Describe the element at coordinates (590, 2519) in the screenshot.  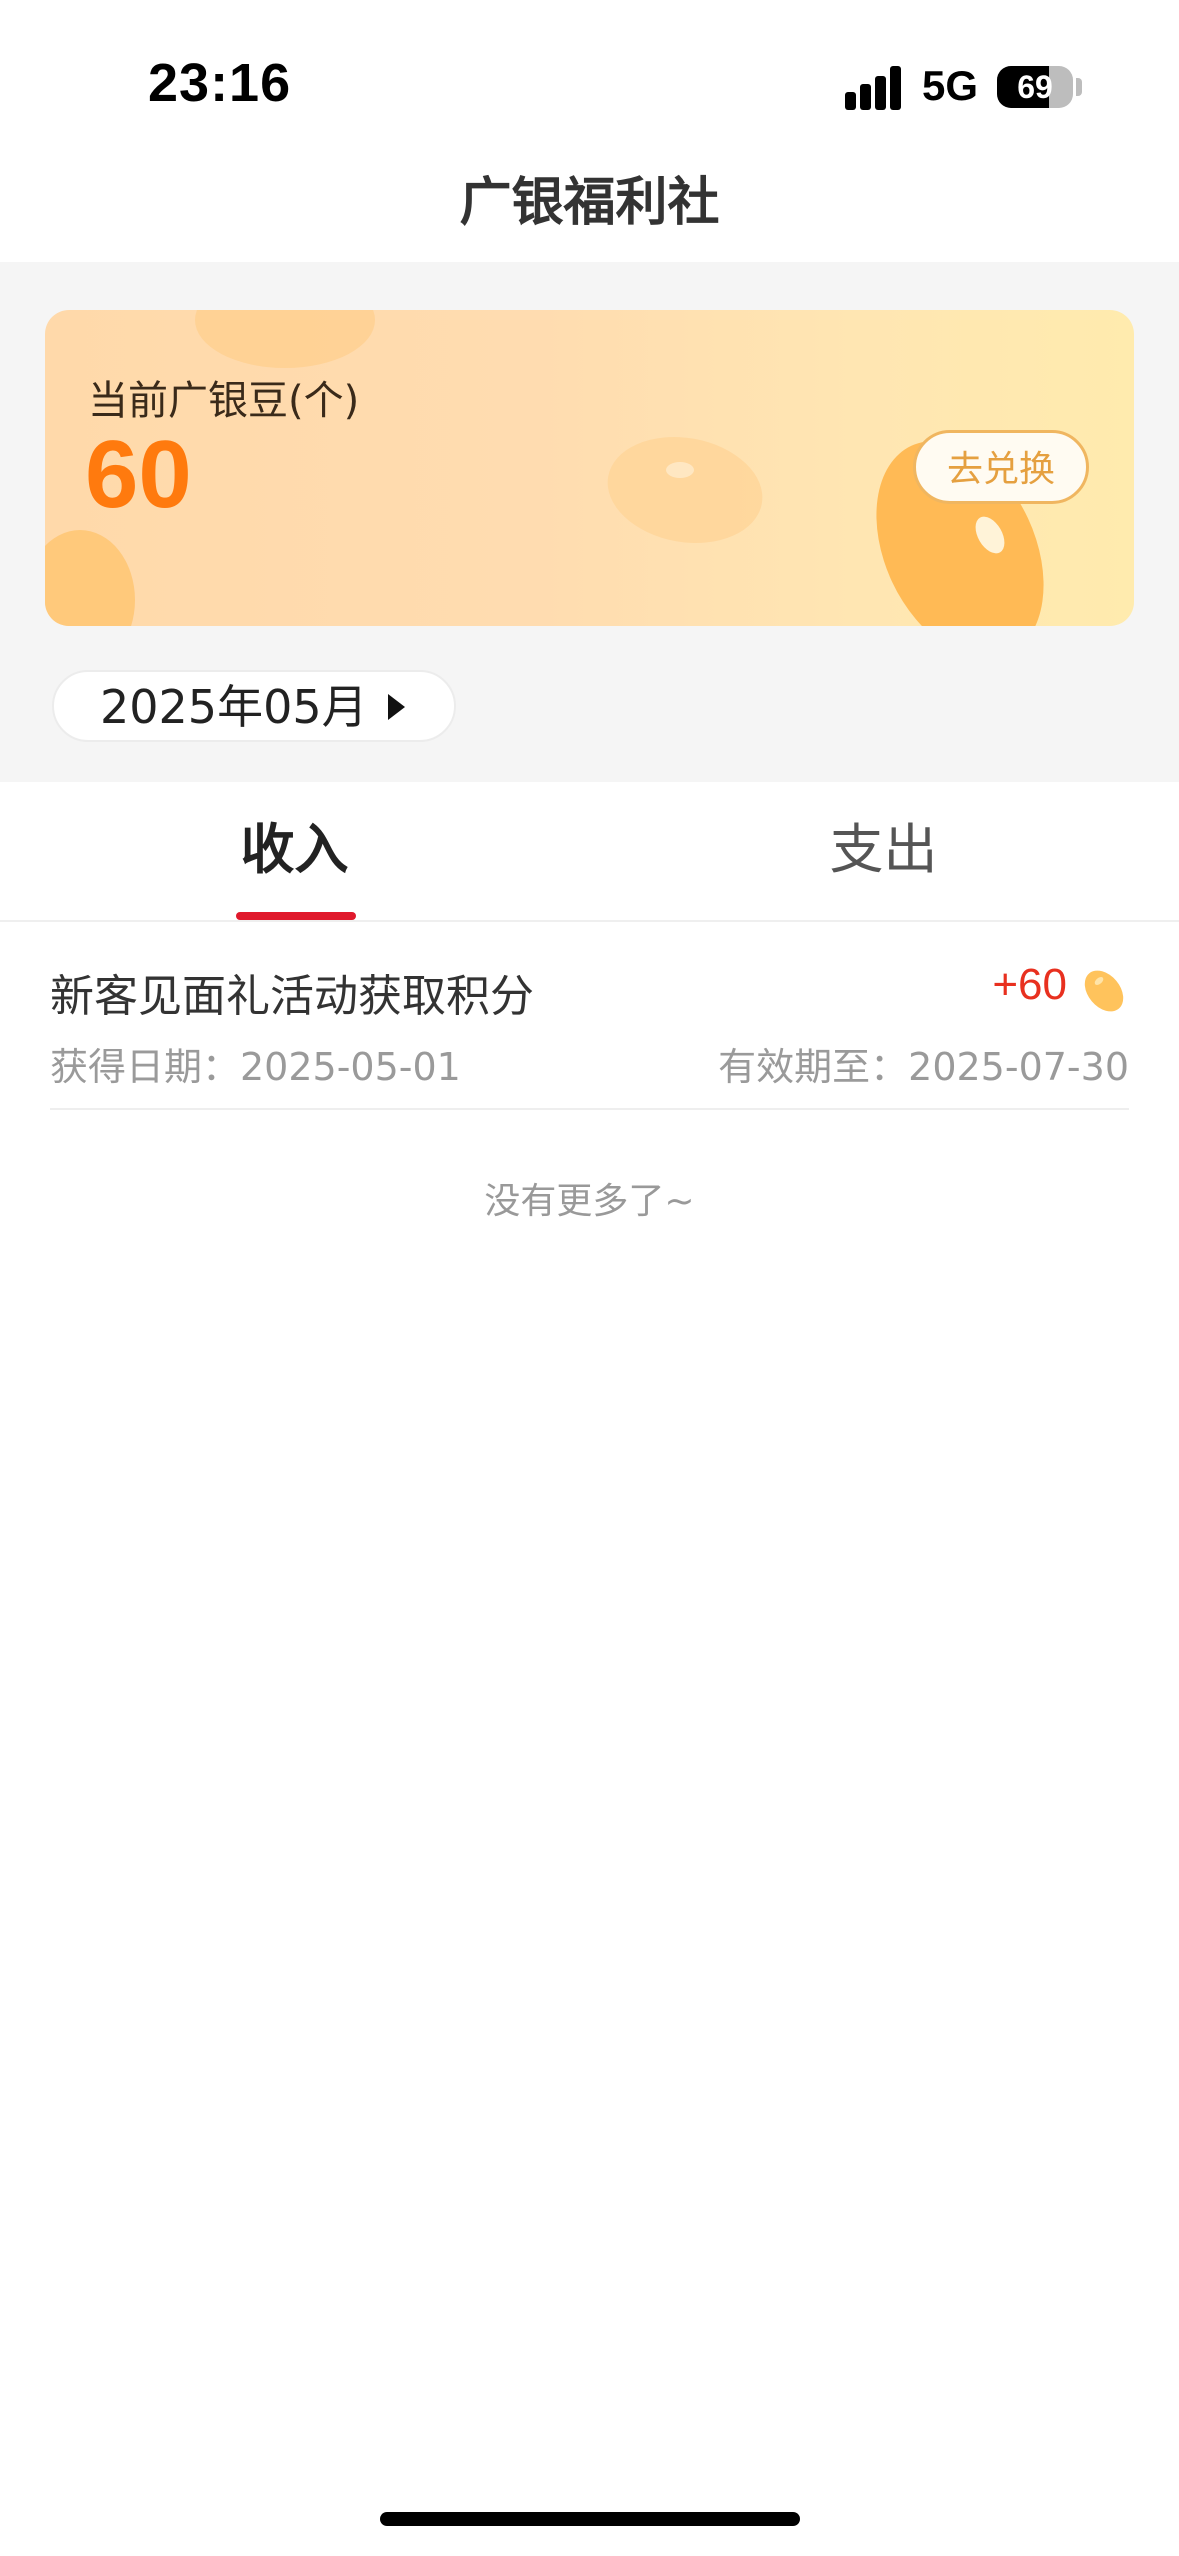
I see `home-indicator` at that location.